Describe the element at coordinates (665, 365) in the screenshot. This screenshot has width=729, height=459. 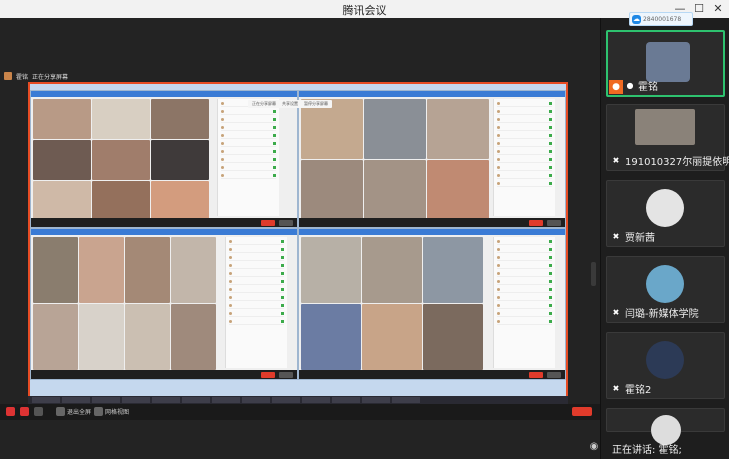
I see `participant-card: ✖ 霍铭2` at that location.